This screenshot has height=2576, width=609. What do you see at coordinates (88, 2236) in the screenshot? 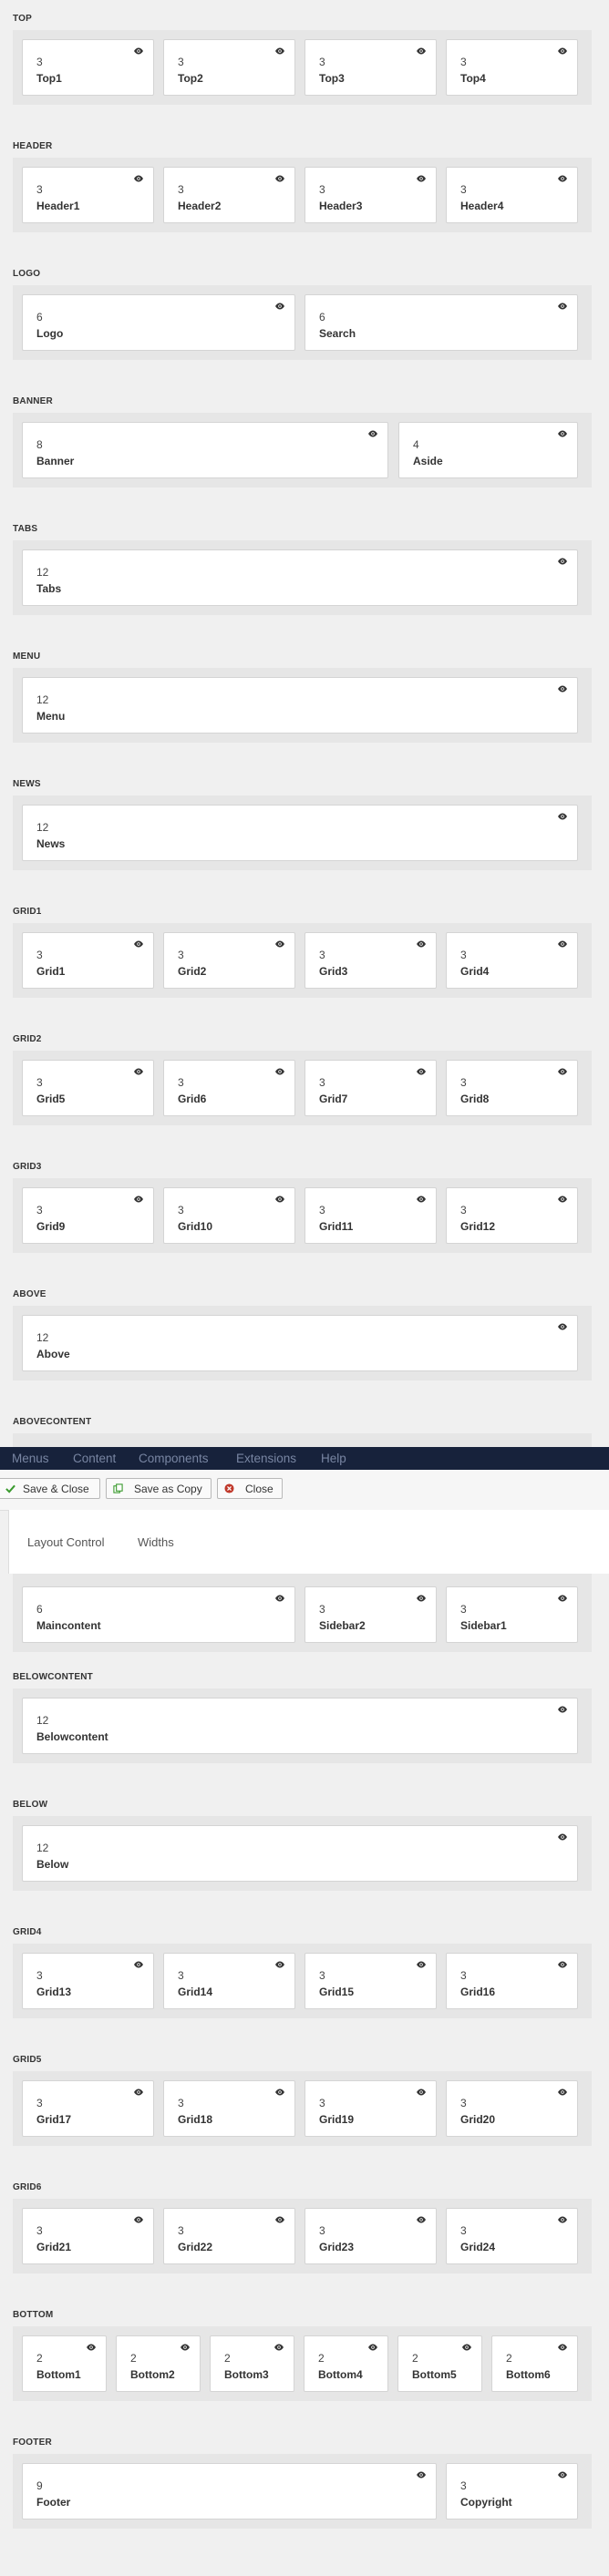
I see `module-card: 3 Grid21` at bounding box center [88, 2236].